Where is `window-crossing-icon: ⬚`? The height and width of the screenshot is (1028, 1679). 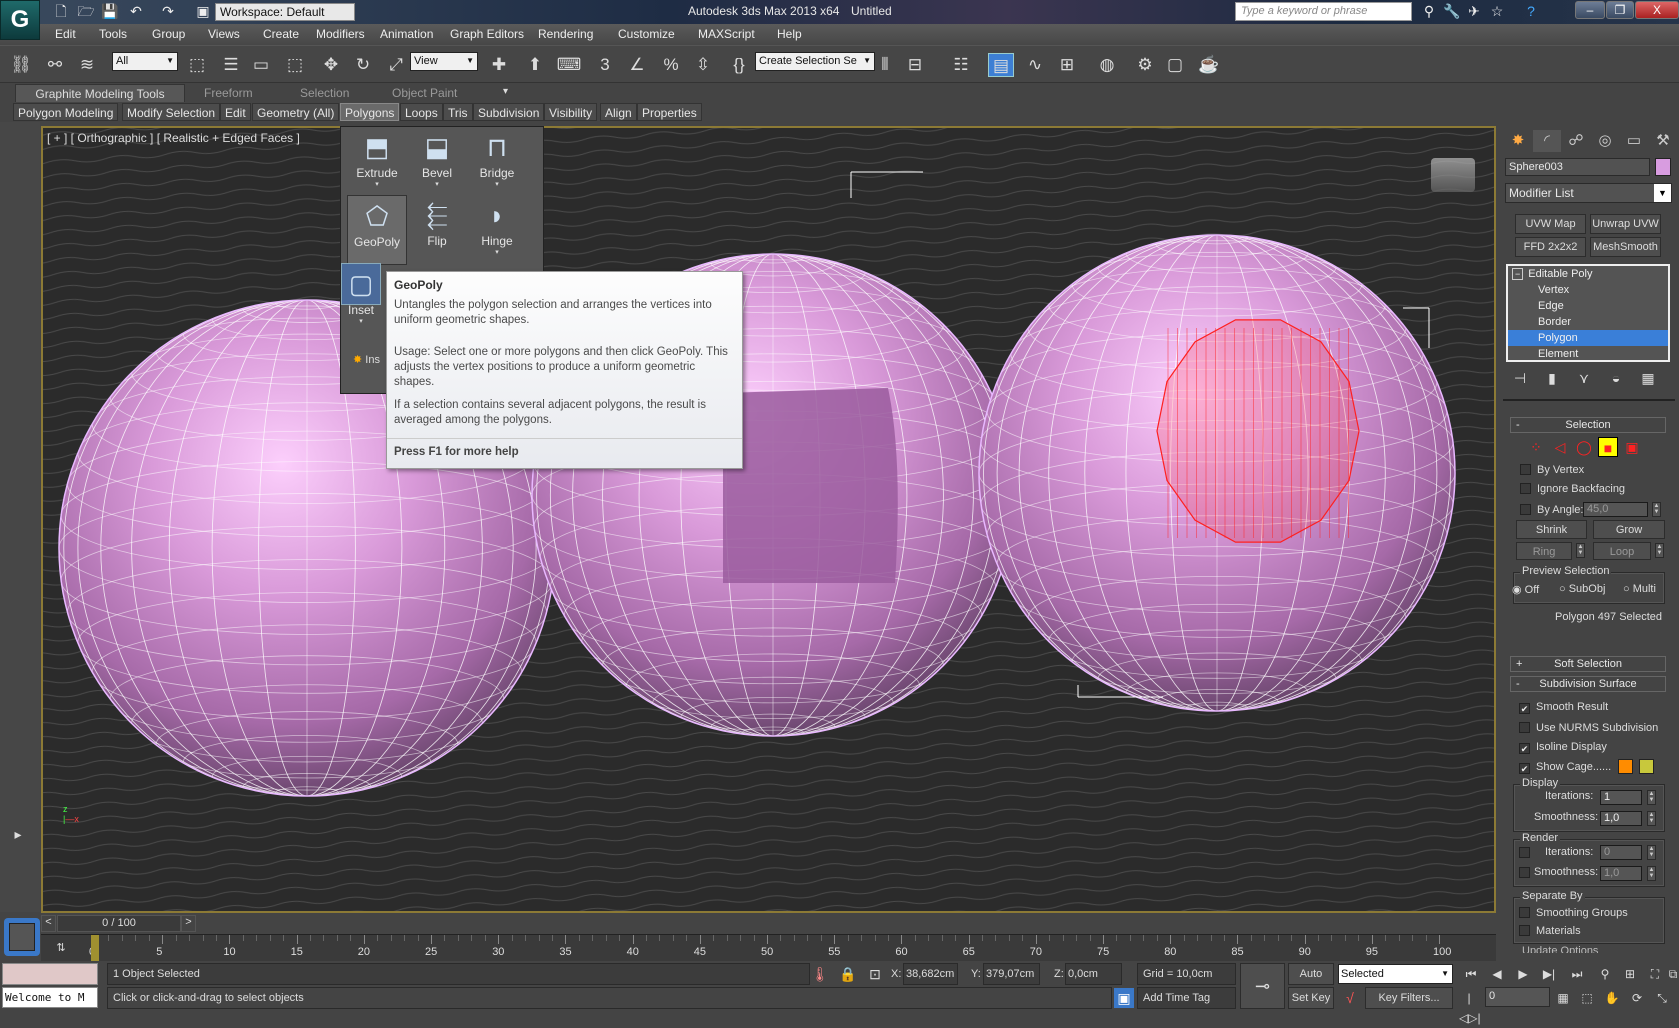
window-crossing-icon: ⬚ is located at coordinates (295, 65).